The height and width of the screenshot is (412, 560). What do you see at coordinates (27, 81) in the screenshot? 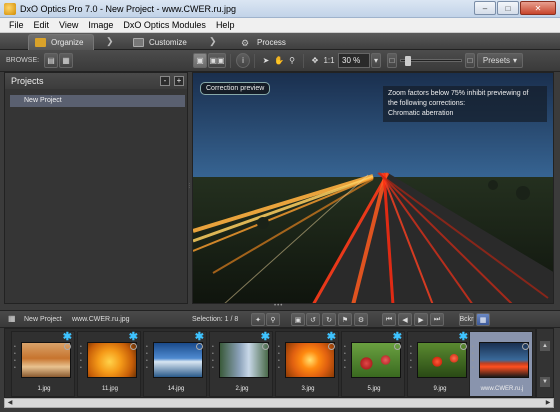
I see `projects-title: Projects` at bounding box center [27, 81].